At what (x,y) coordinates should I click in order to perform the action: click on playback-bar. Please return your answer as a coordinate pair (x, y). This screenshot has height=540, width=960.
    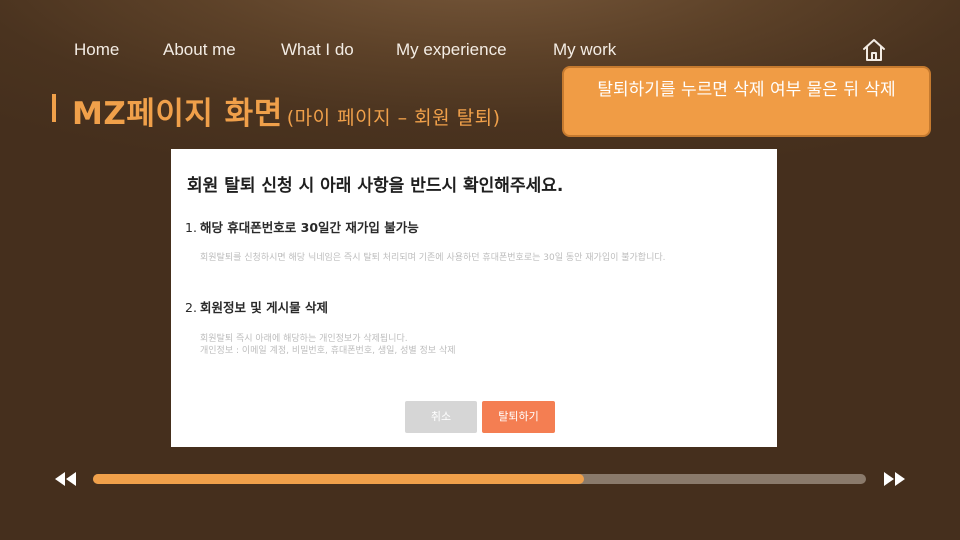
    Looking at the image, I should click on (480, 479).